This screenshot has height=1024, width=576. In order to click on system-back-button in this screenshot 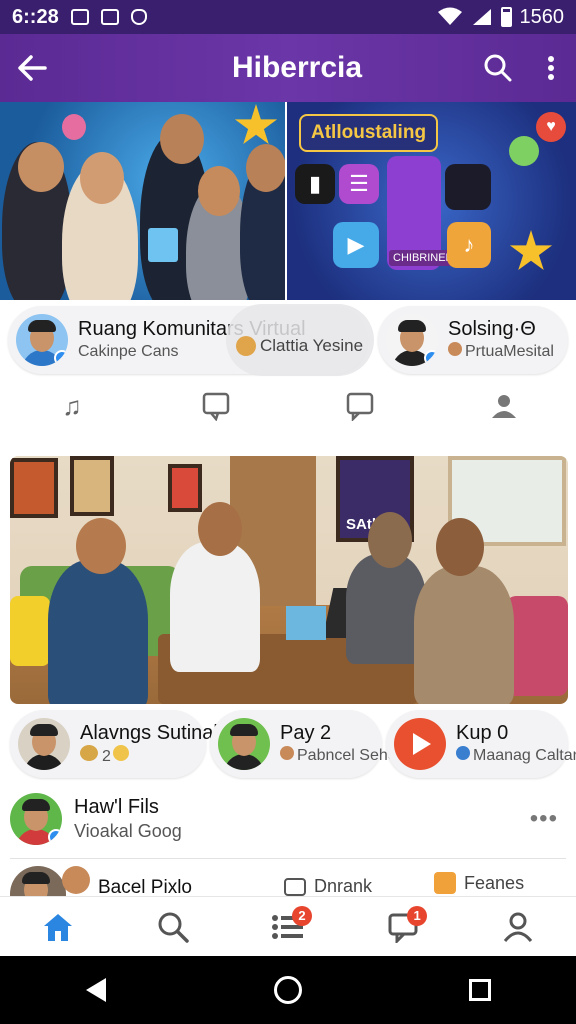, I will do `click(96, 990)`.